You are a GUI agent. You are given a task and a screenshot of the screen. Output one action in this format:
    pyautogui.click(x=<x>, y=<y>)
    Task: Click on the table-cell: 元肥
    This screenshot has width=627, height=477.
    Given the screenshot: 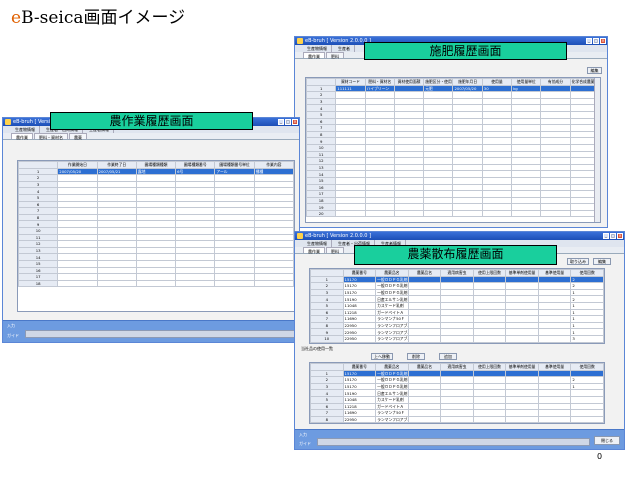 What is the action you would take?
    pyautogui.click(x=438, y=88)
    